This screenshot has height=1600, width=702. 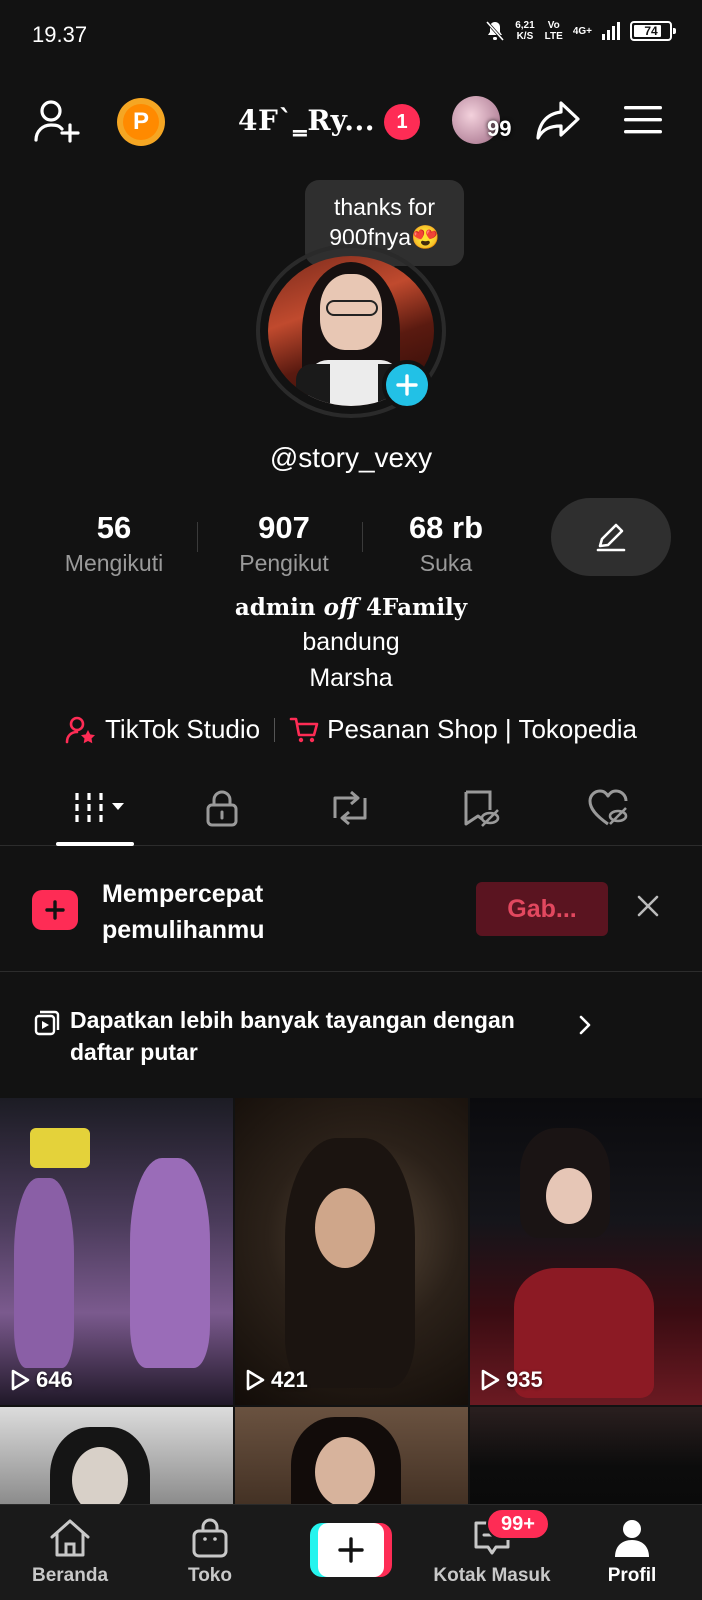 I want to click on stat-followers: 907 Pengikut, so click(x=284, y=543).